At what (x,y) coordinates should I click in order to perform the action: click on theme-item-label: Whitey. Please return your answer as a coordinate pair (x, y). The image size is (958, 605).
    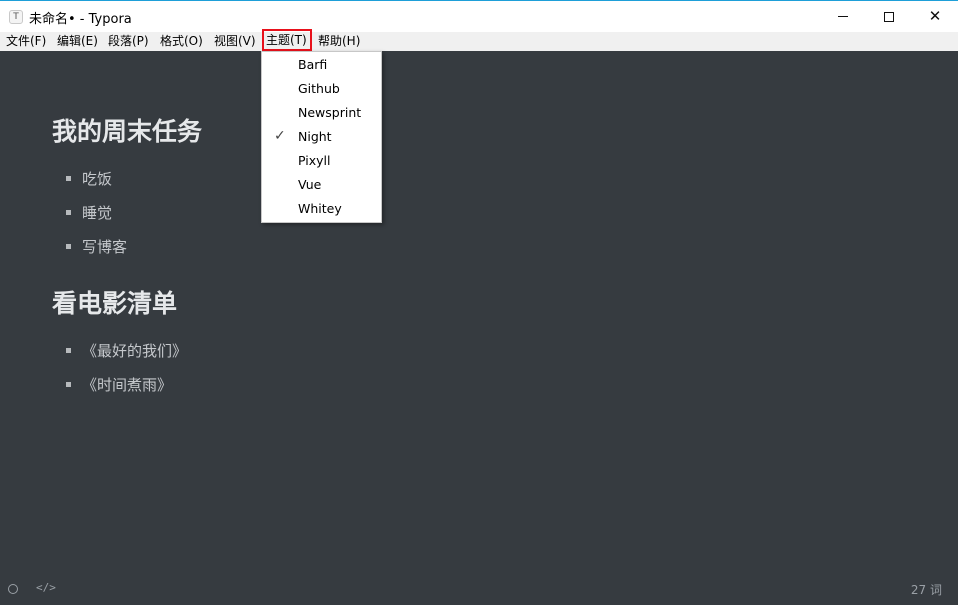
    Looking at the image, I should click on (320, 208).